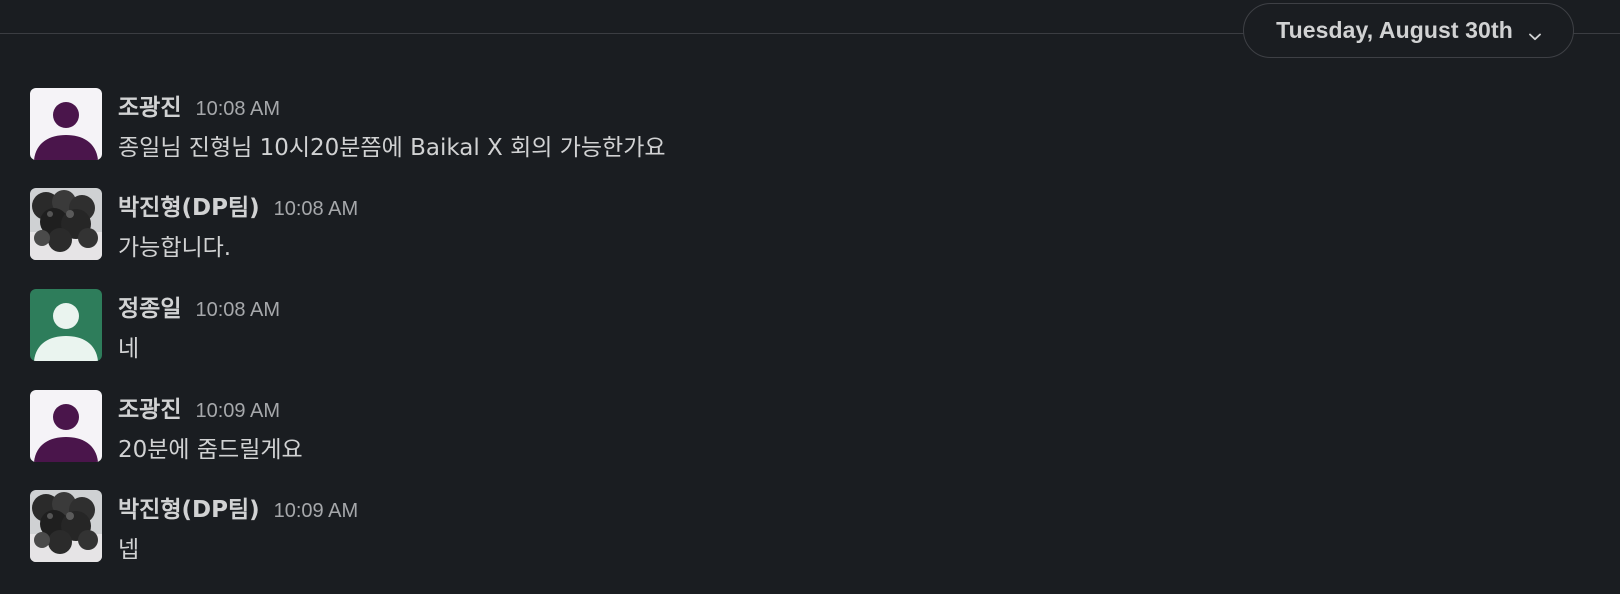 The width and height of the screenshot is (1620, 594). I want to click on date-jump-button: Tuesday, August 30th, so click(1408, 30).